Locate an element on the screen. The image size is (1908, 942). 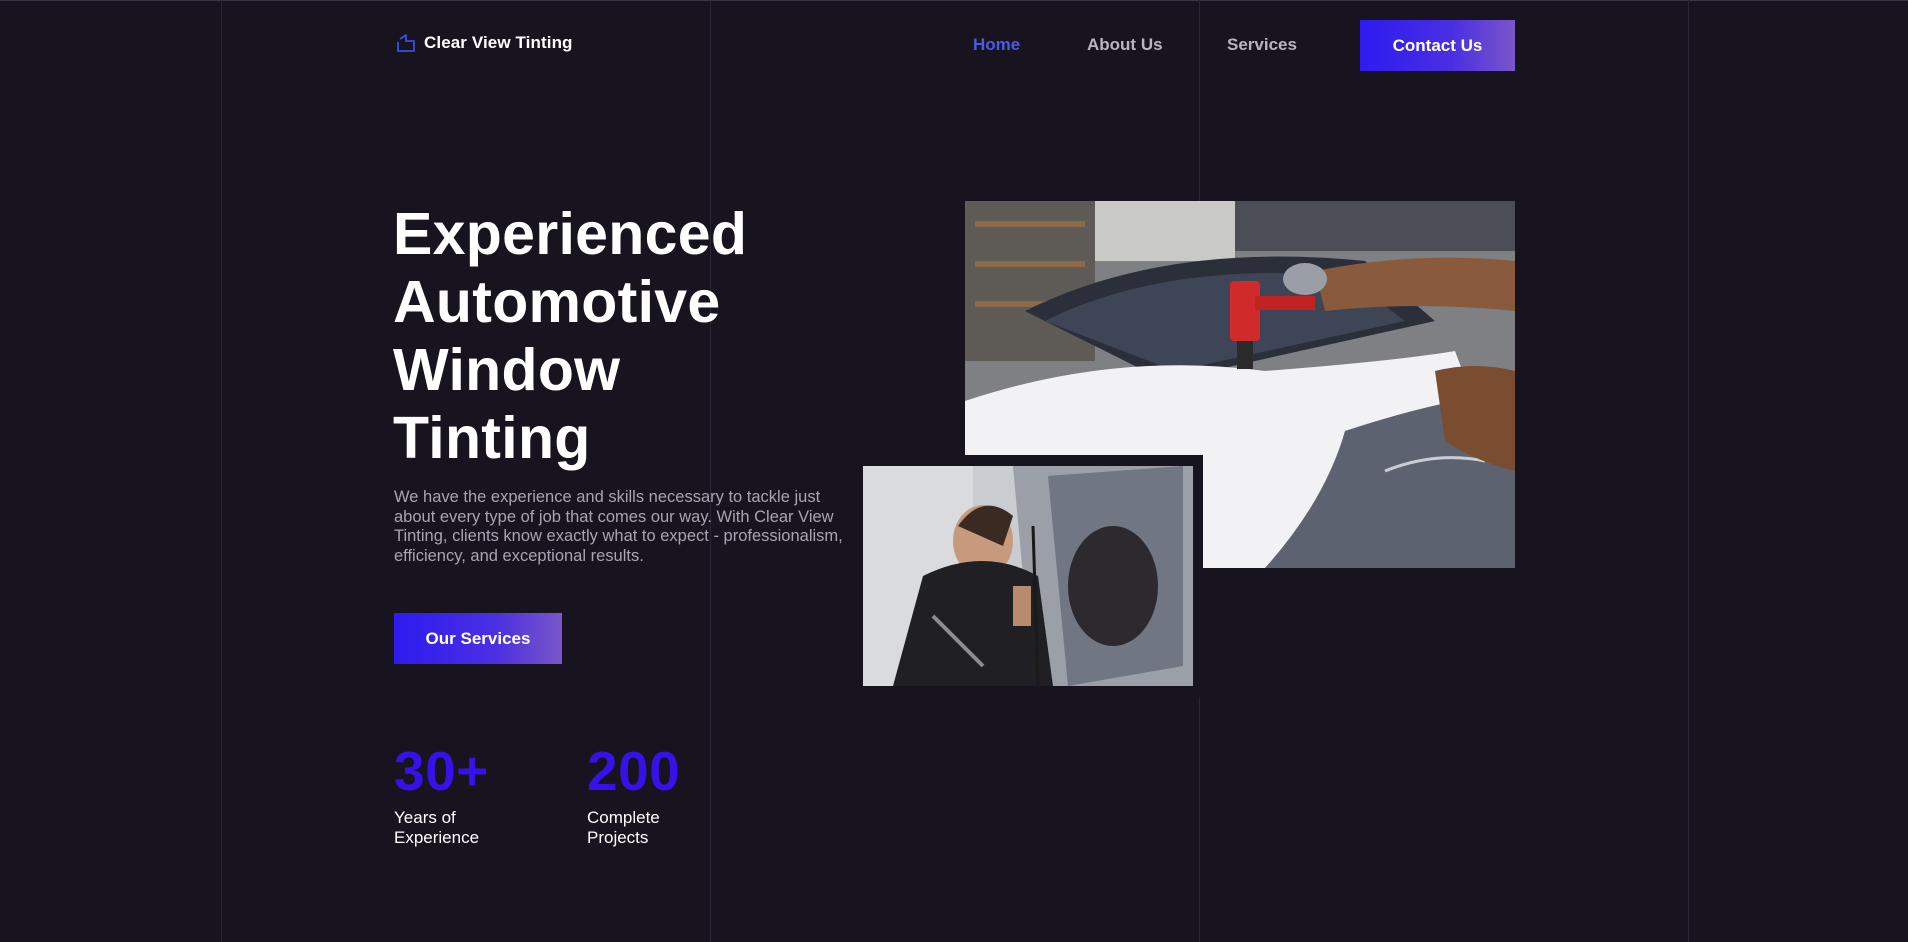
nav-home: Home is located at coordinates (996, 45).